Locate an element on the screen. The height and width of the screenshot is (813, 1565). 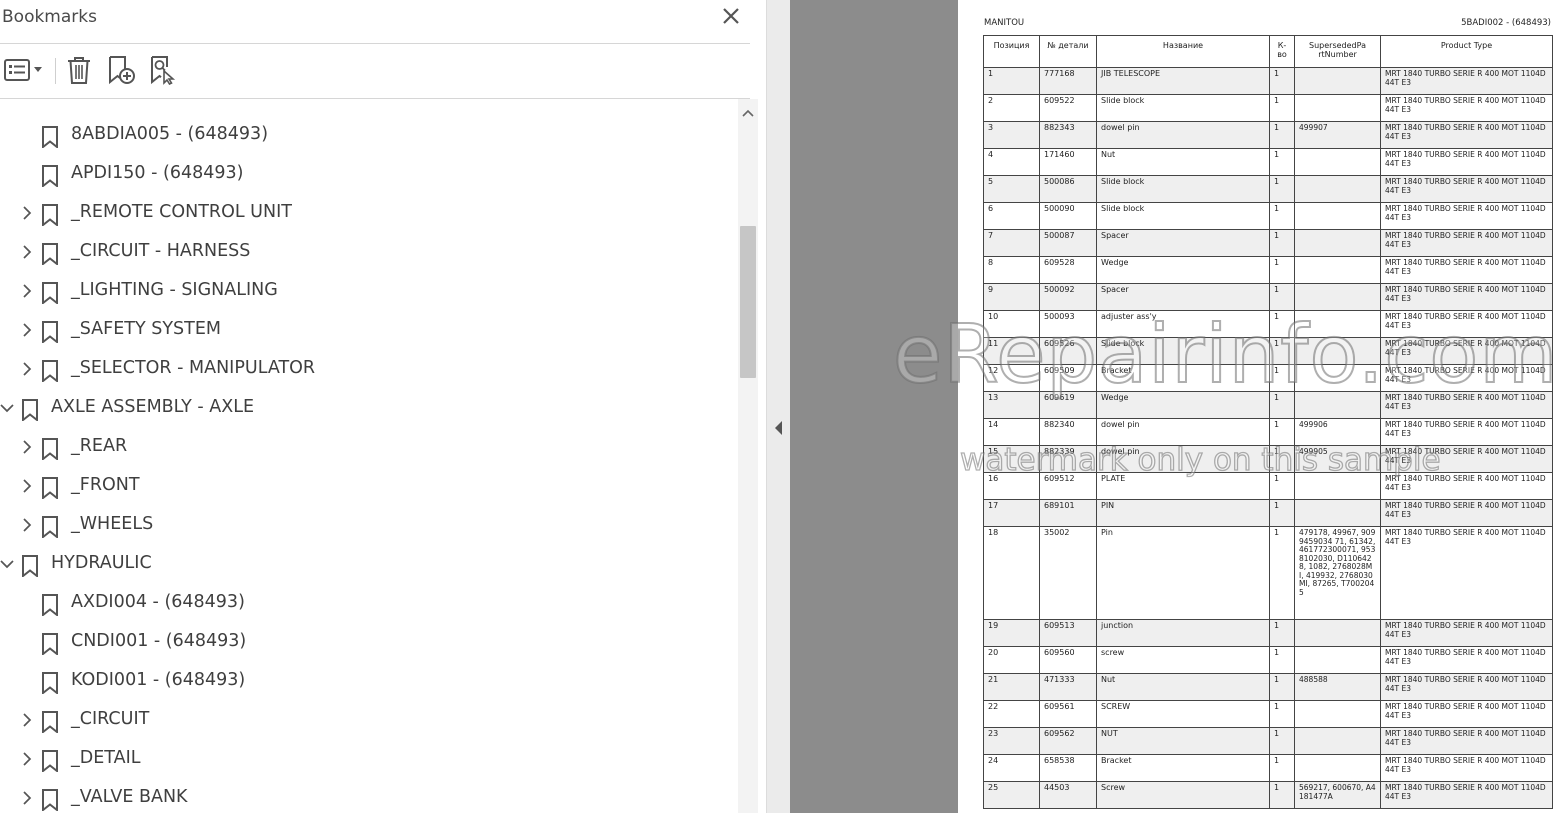
position-cell: 22 is located at coordinates (1011, 714).